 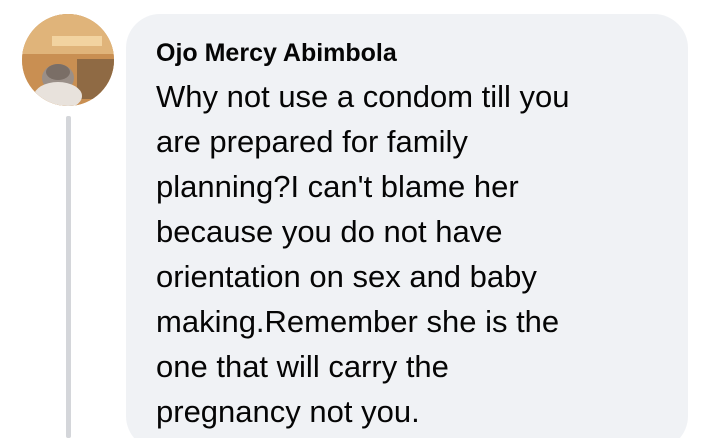 What do you see at coordinates (288, 411) in the screenshot?
I see `comment-text-line: pregnancy not you.` at bounding box center [288, 411].